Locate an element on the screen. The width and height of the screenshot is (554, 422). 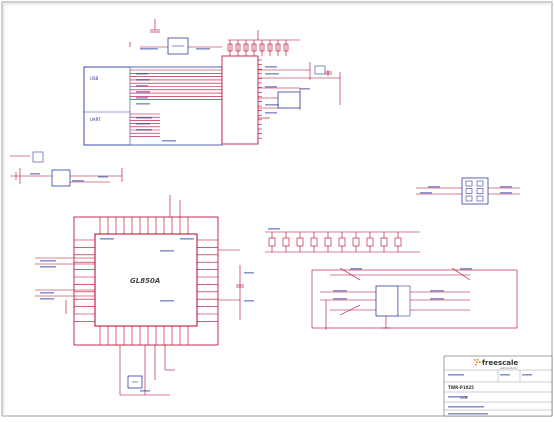
uart-block-label: UART is located at coordinates (95, 119).